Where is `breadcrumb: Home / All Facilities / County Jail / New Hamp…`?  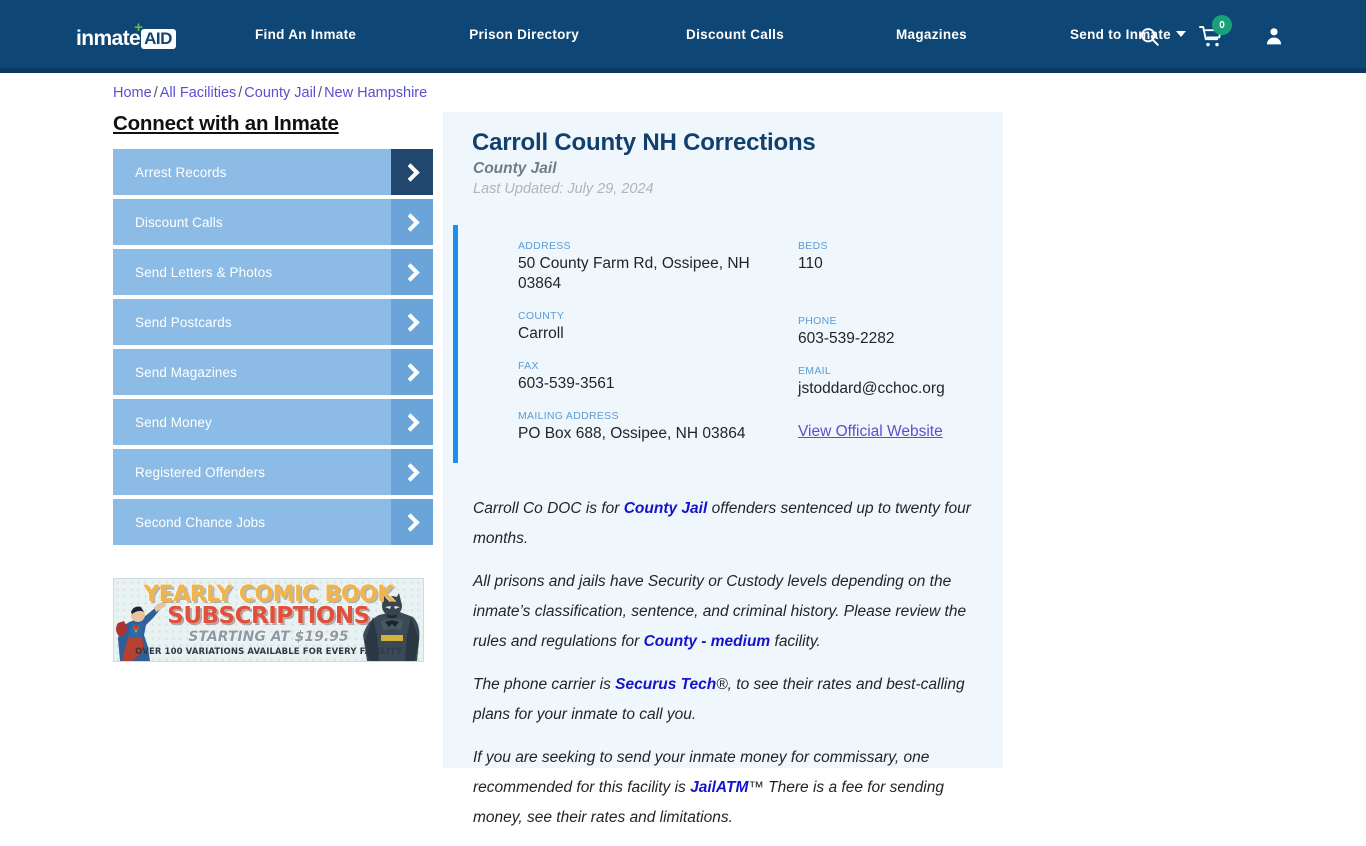
breadcrumb: Home / All Facilities / County Jail / New Hamp… is located at coordinates (270, 93).